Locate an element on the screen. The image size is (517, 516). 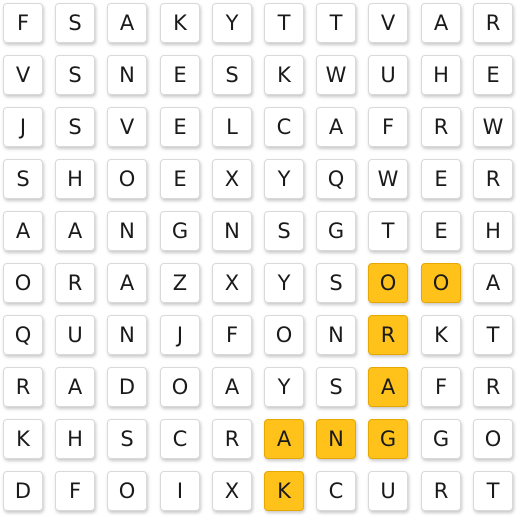
letter-tile-r0-c3: K is located at coordinates (180, 23).